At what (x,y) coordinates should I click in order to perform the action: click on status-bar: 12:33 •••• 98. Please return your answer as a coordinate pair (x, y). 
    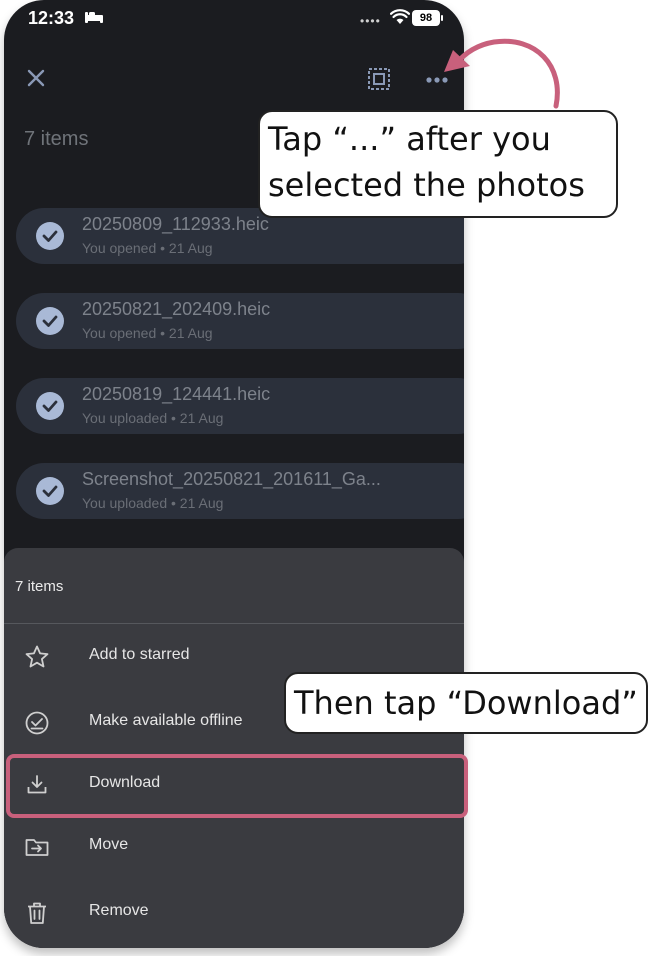
    Looking at the image, I should click on (234, 19).